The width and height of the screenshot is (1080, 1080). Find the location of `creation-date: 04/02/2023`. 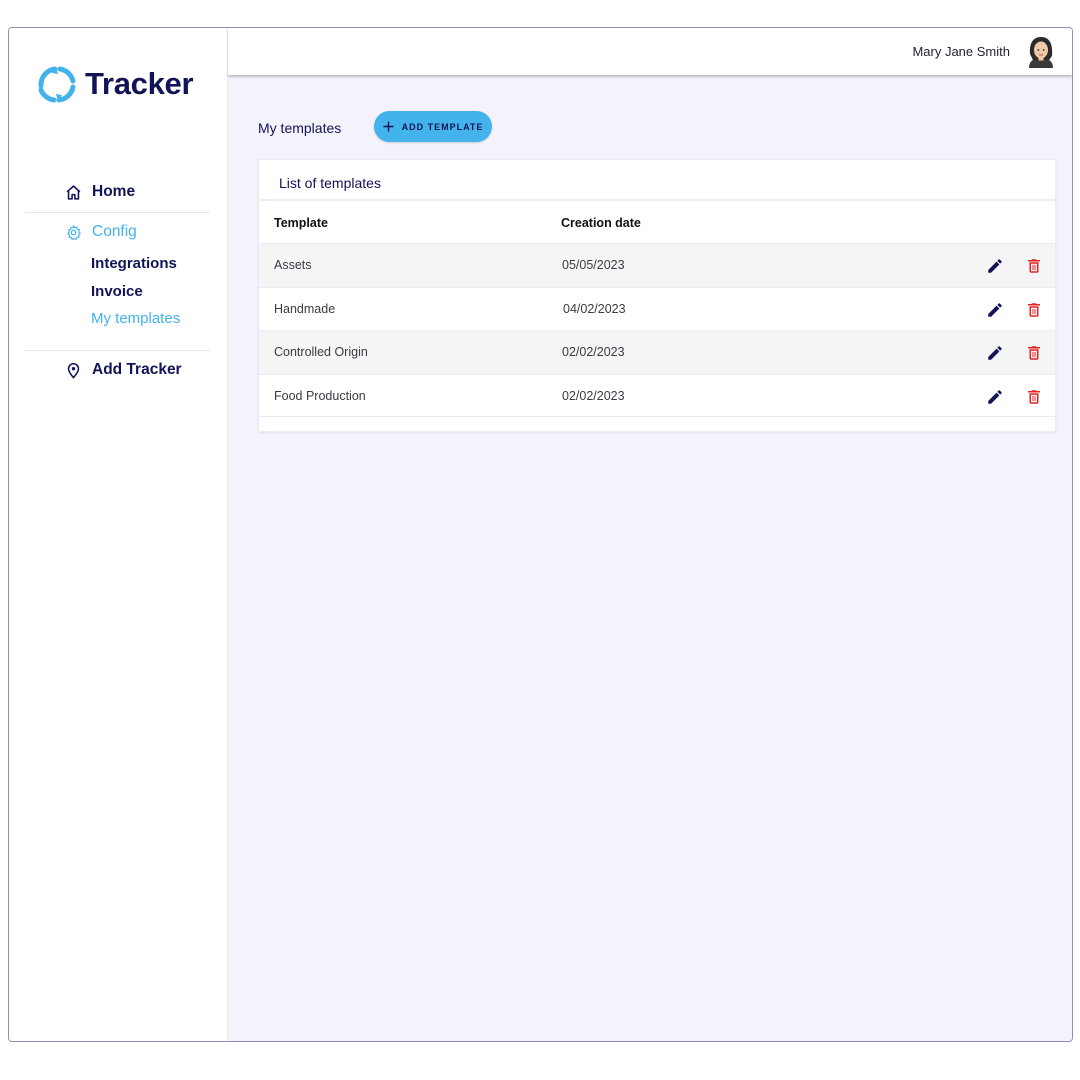

creation-date: 04/02/2023 is located at coordinates (594, 308).